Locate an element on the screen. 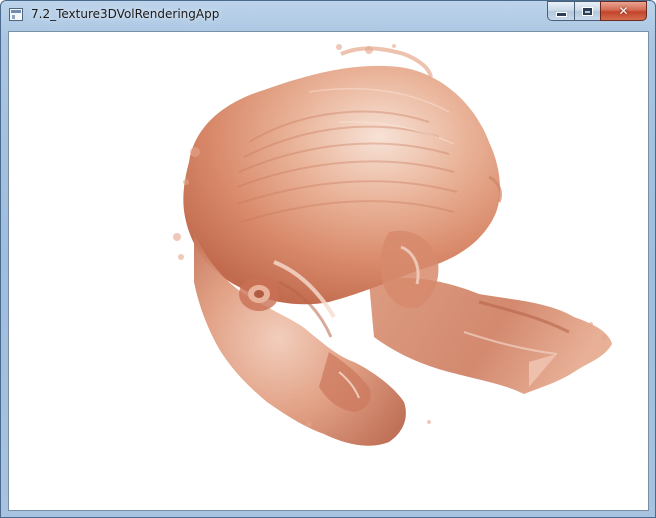 The width and height of the screenshot is (656, 518). window-controls: ✕ is located at coordinates (597, 11).